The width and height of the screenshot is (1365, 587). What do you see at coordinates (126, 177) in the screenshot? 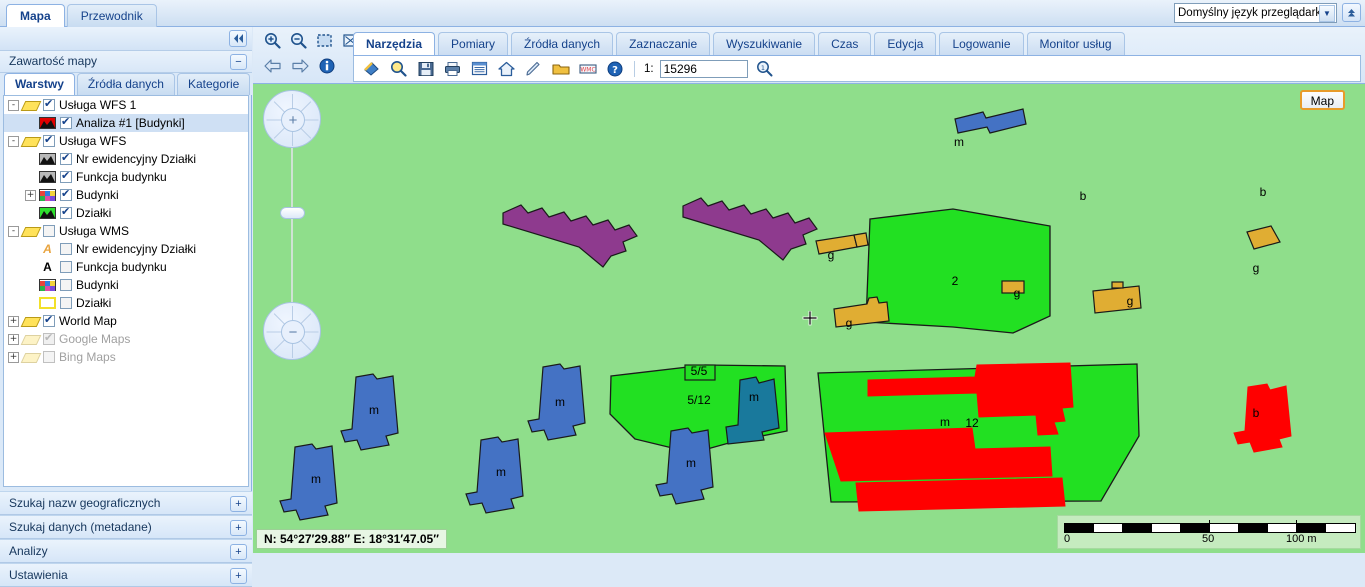
I see `layer-tree-row: Funkcja budynku` at bounding box center [126, 177].